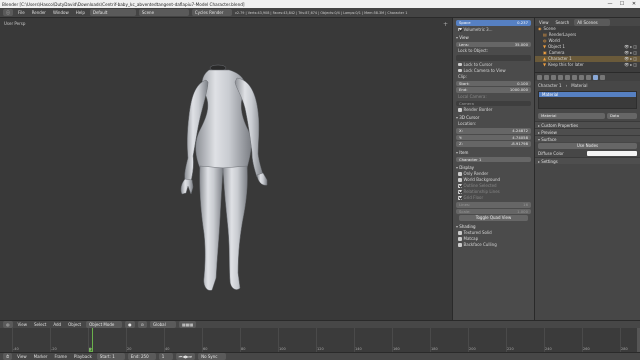  I want to click on lens-field: Lens: 35.000, so click(493, 44).